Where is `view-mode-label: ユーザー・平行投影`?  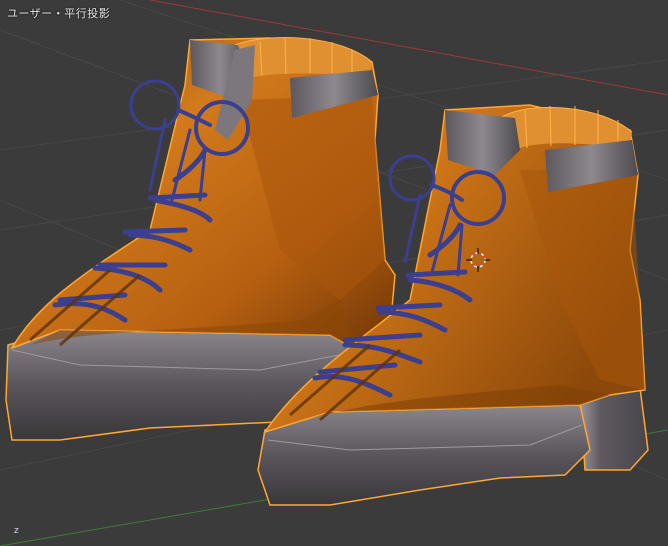
view-mode-label: ユーザー・平行投影 is located at coordinates (59, 13).